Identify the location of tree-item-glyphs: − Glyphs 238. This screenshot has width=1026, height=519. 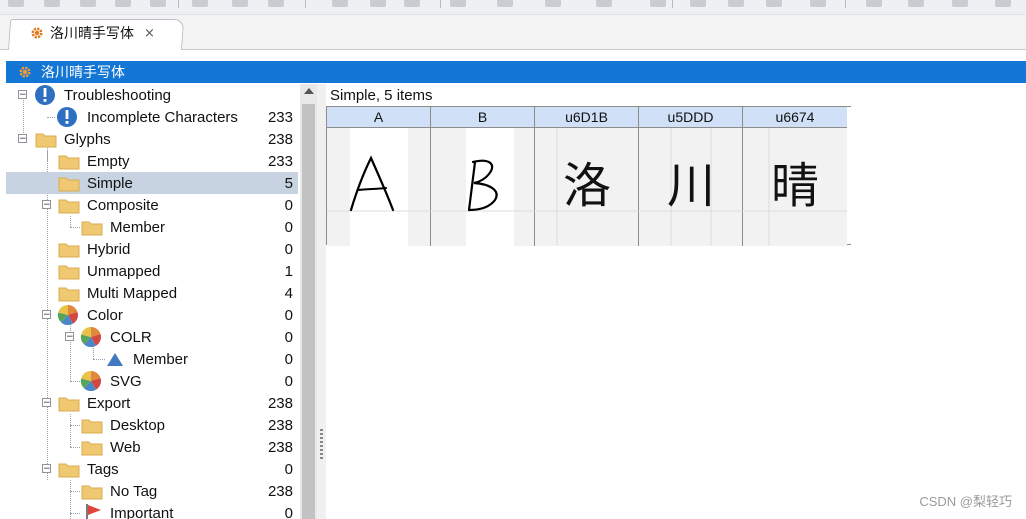
(152, 139).